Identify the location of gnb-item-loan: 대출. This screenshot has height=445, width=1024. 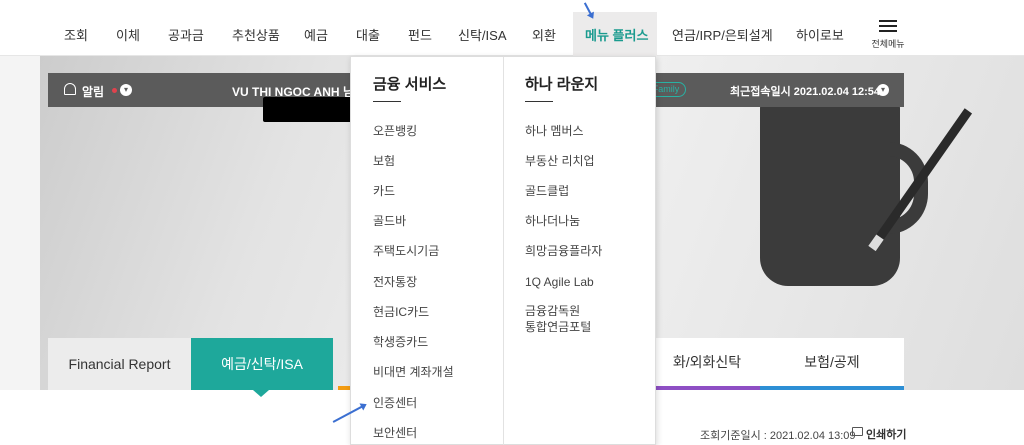
(368, 34).